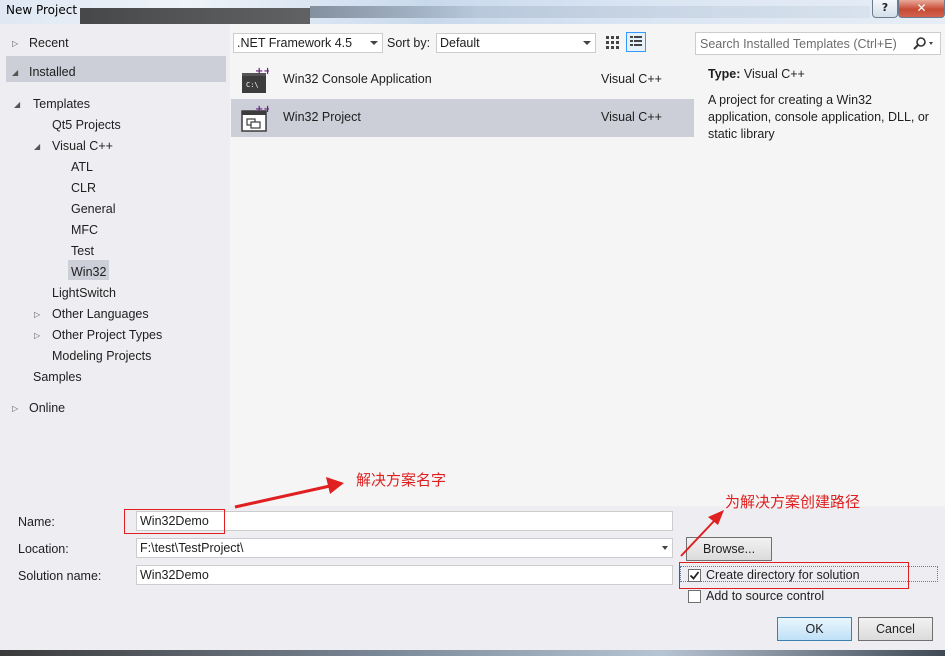 This screenshot has height=656, width=945. I want to click on help-button: ?, so click(885, 9).